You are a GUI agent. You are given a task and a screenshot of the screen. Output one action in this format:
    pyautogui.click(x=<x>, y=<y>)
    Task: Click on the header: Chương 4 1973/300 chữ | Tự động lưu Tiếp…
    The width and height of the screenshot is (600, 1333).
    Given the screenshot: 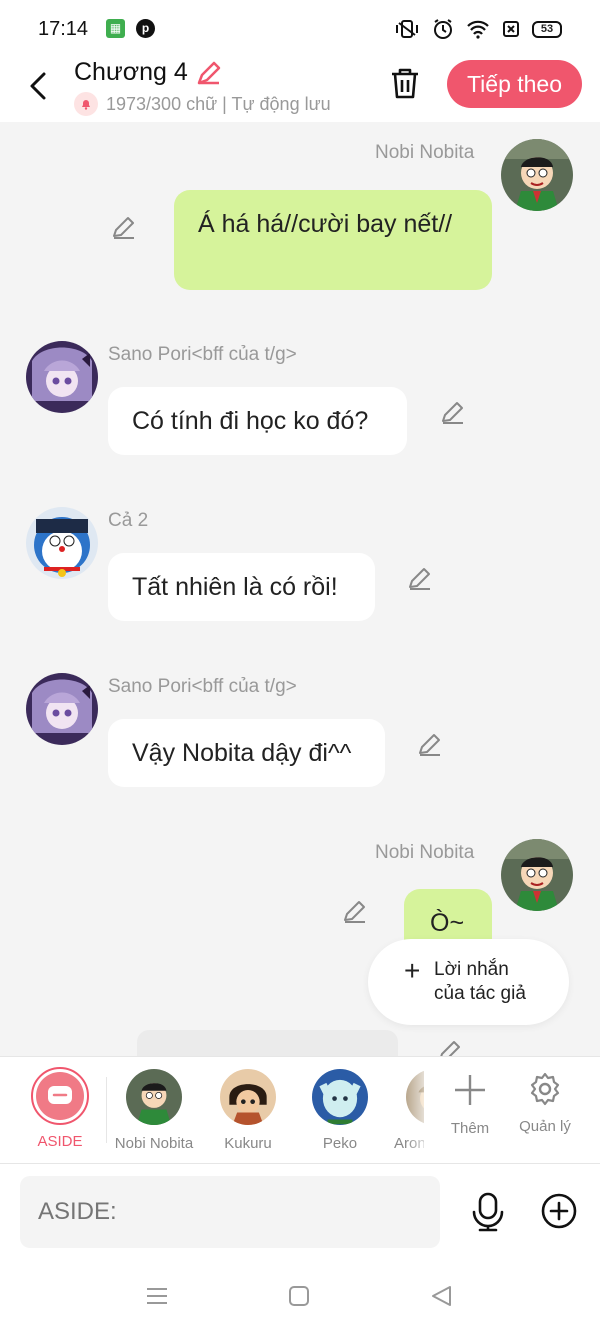 What is the action you would take?
    pyautogui.click(x=300, y=90)
    